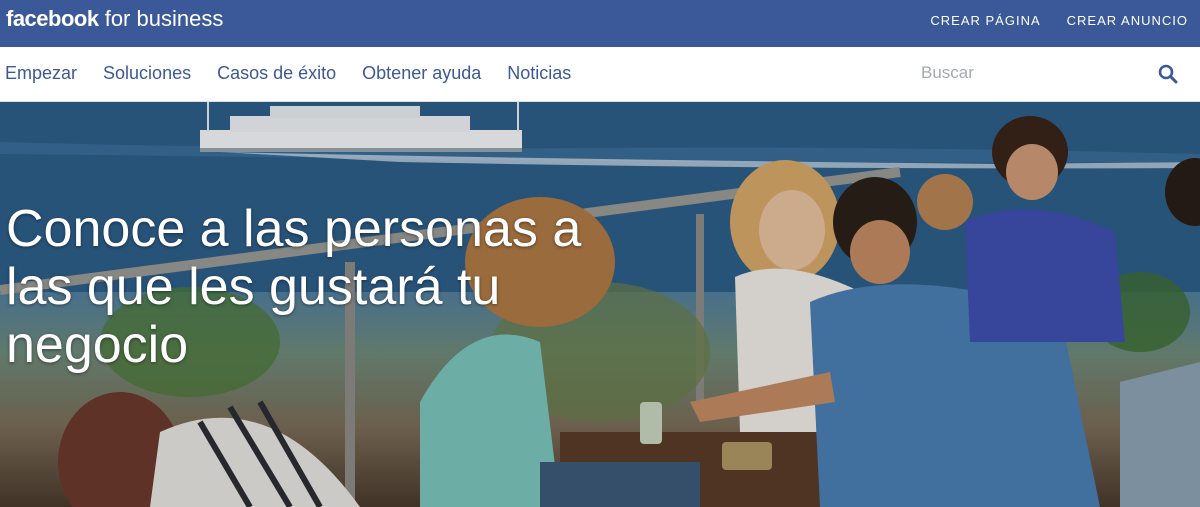 The width and height of the screenshot is (1200, 507). I want to click on header-actions: CREAR PÁGINA CREAR ANUNCIO, so click(1059, 21).